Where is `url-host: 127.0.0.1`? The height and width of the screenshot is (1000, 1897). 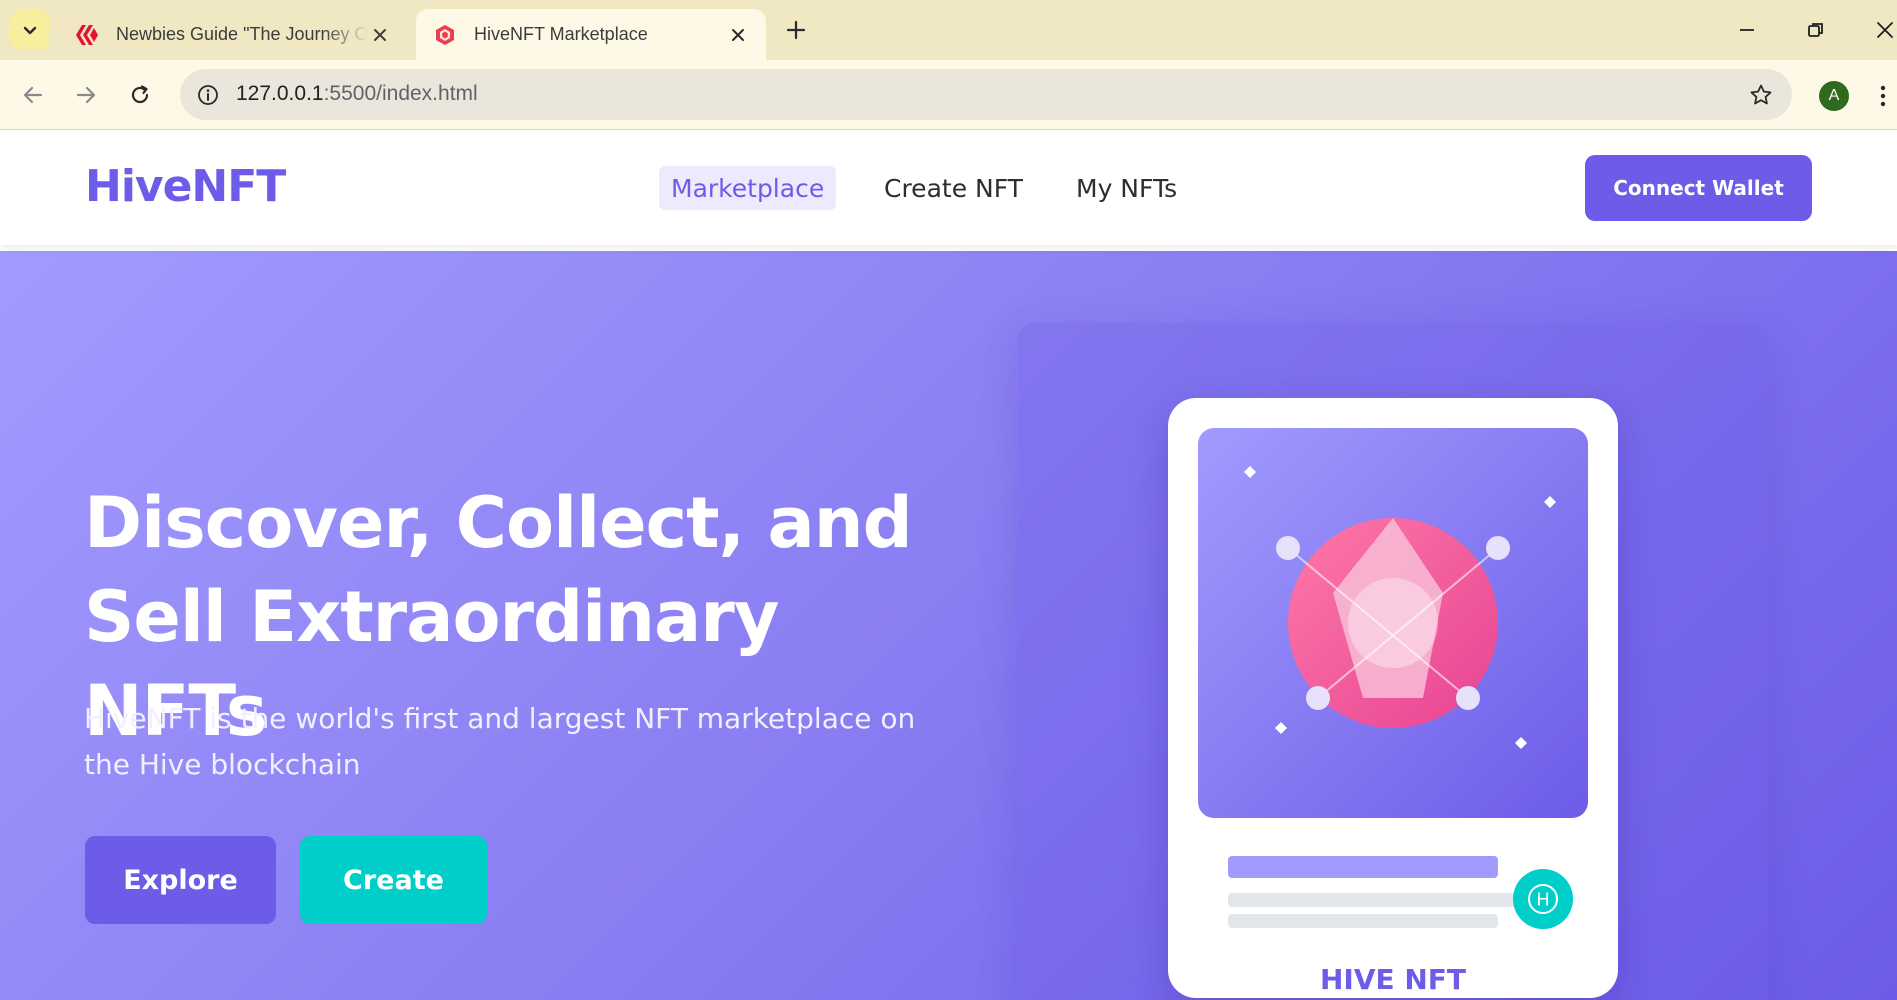 url-host: 127.0.0.1 is located at coordinates (280, 93).